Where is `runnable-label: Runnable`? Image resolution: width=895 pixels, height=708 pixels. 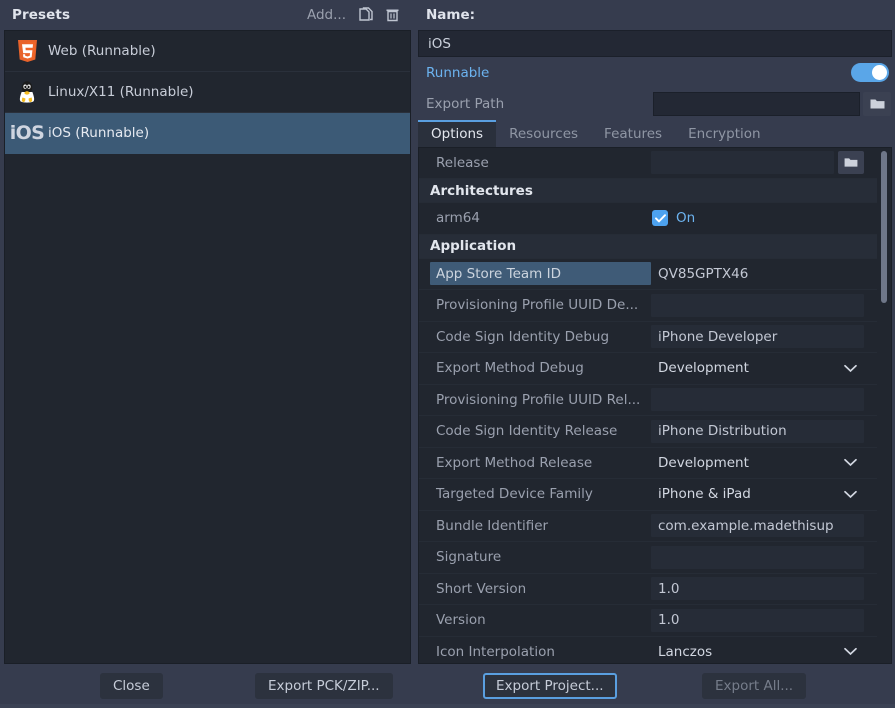
runnable-label: Runnable is located at coordinates (458, 72).